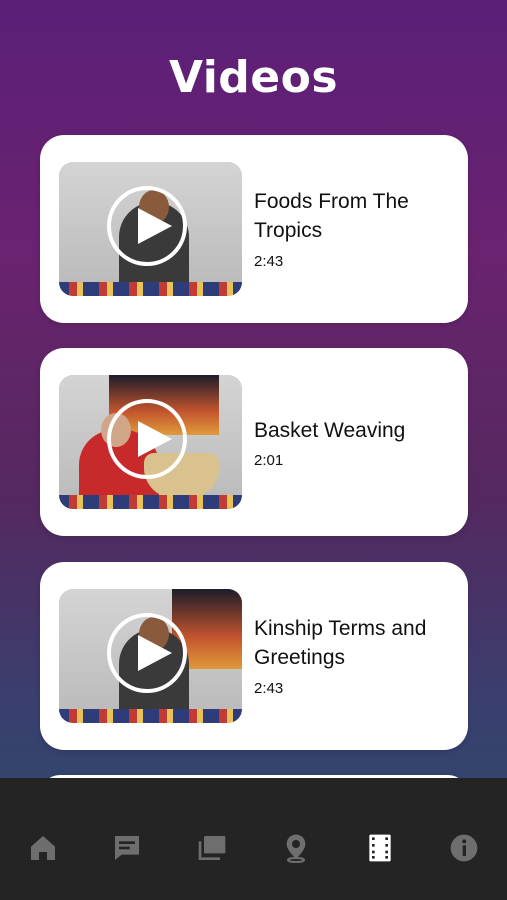 The height and width of the screenshot is (900, 507). I want to click on video-title: Foods From The Tropics, so click(331, 216).